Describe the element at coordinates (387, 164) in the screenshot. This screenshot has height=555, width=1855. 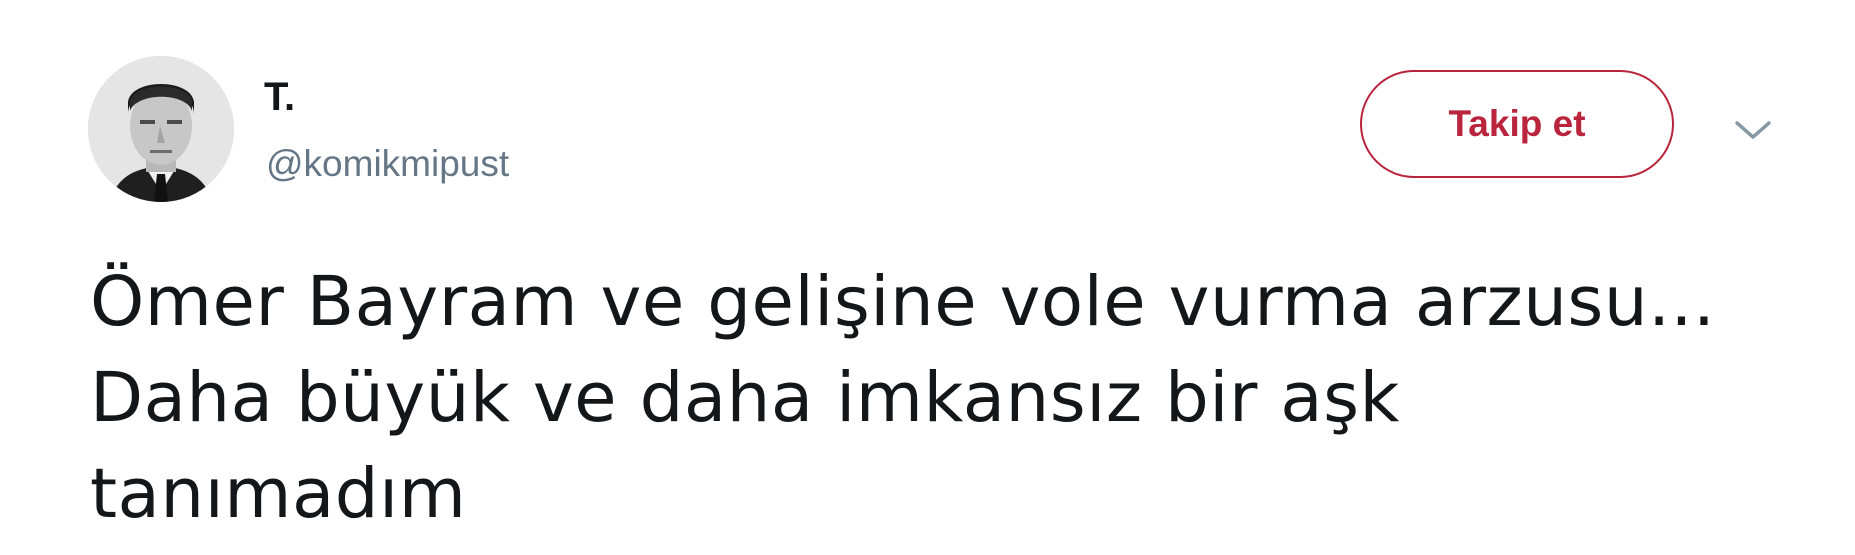
I see `author-handle: @komikmipust` at that location.